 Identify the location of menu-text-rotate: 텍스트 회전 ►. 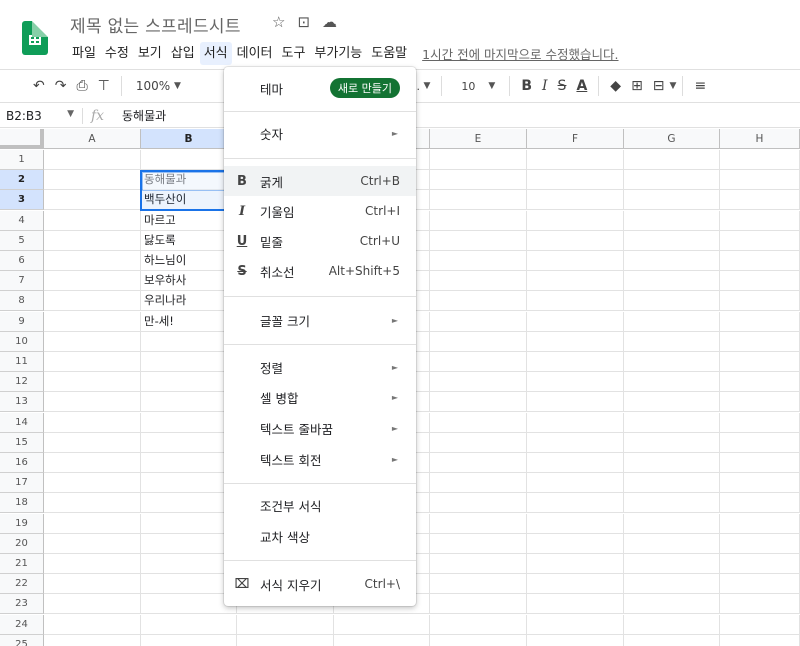
(320, 459).